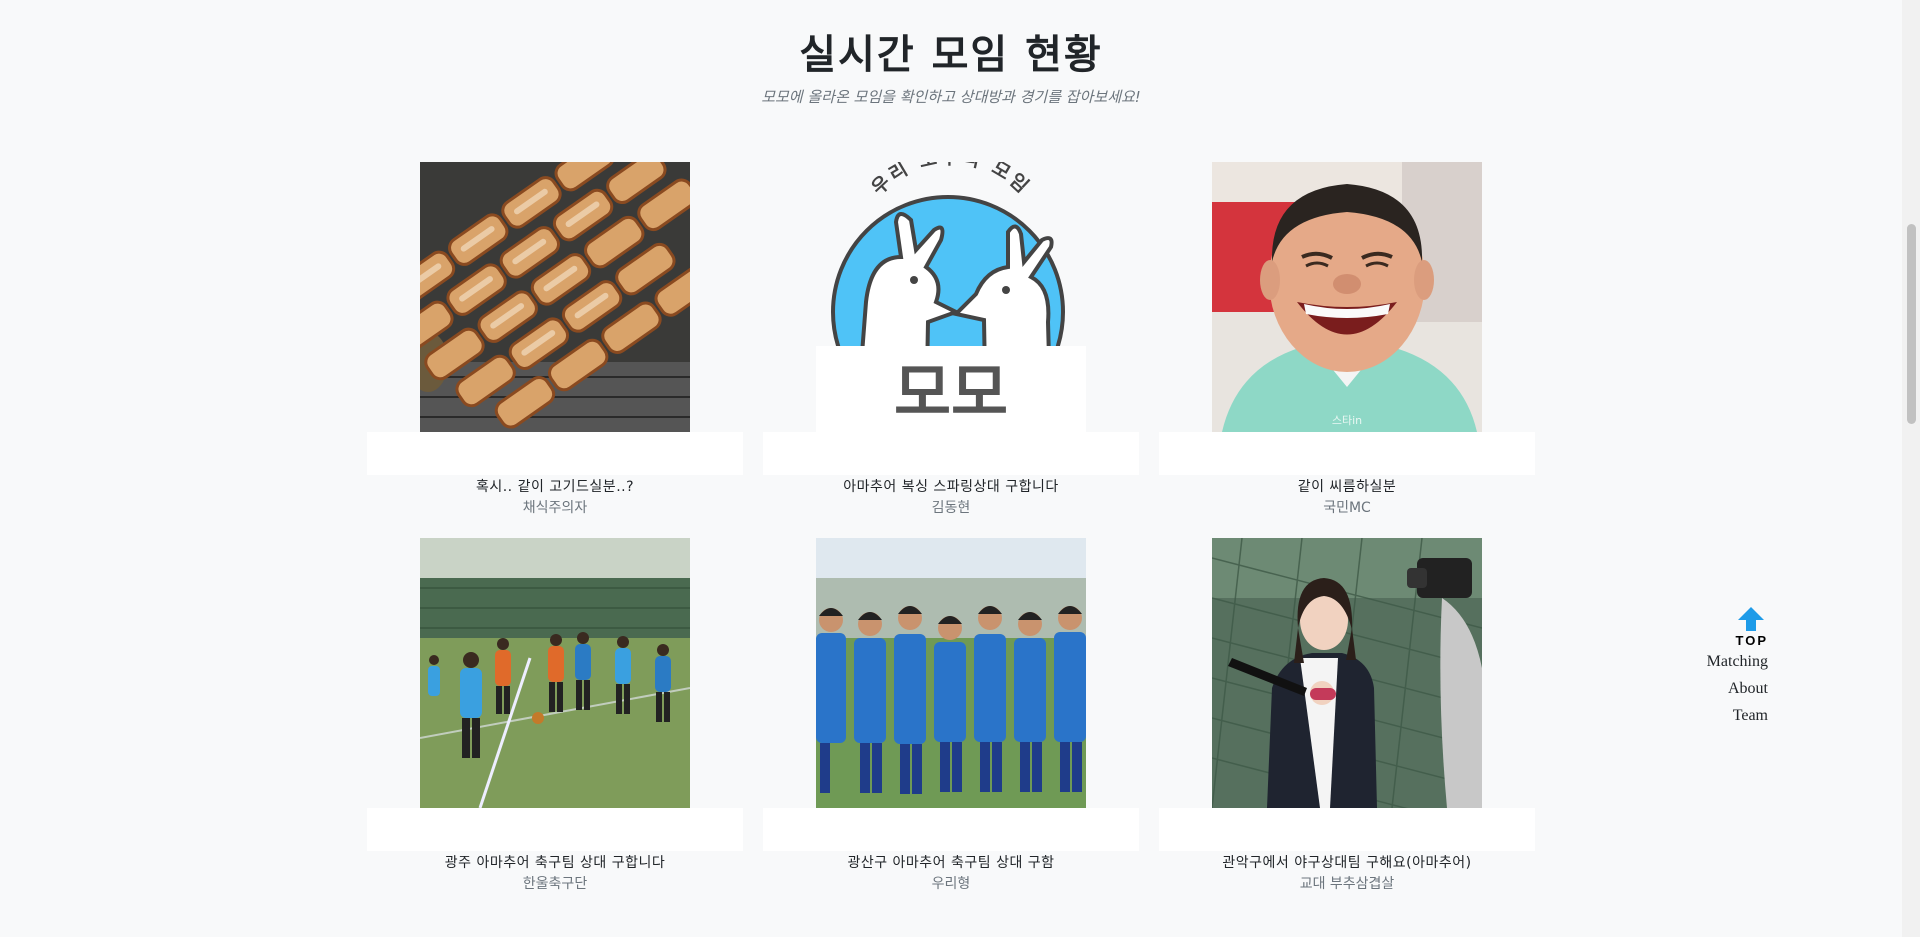 This screenshot has width=1920, height=937. What do you see at coordinates (951, 297) in the screenshot?
I see `momo-logo-thumbnail: 우리 모두의 모임 모모` at bounding box center [951, 297].